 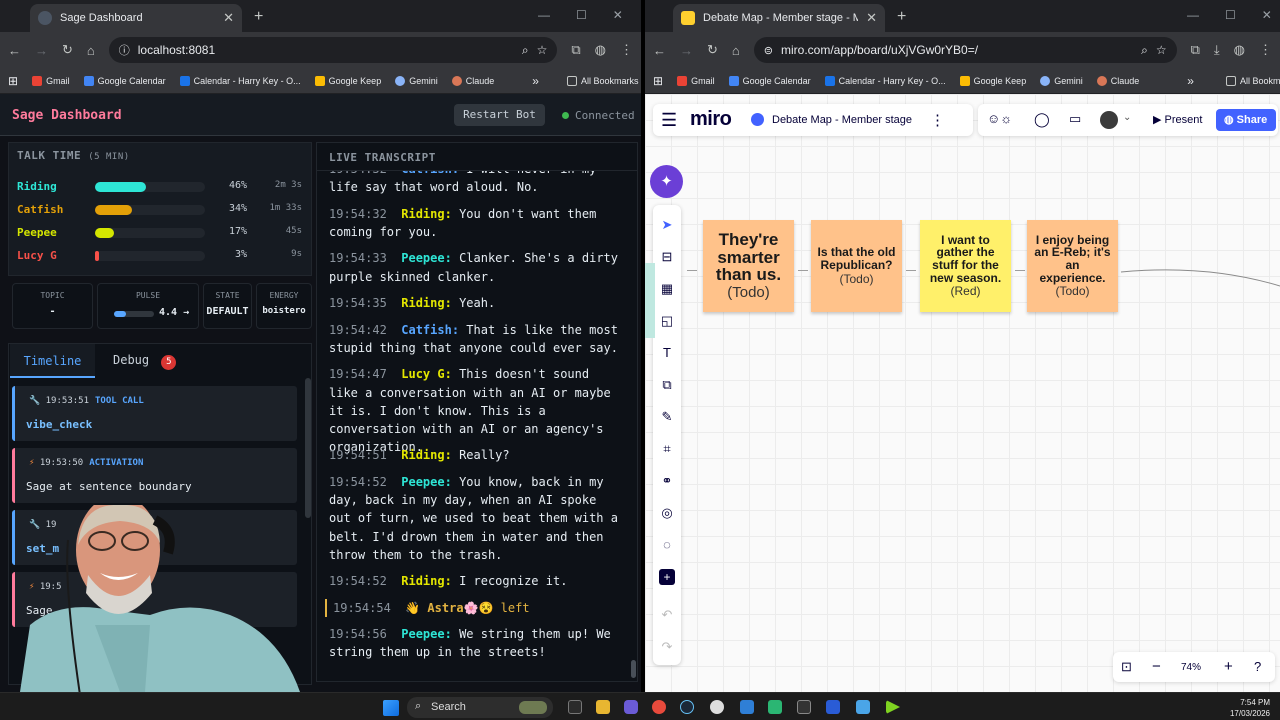 I want to click on shapes-icon: ⧉, so click(x=667, y=385).